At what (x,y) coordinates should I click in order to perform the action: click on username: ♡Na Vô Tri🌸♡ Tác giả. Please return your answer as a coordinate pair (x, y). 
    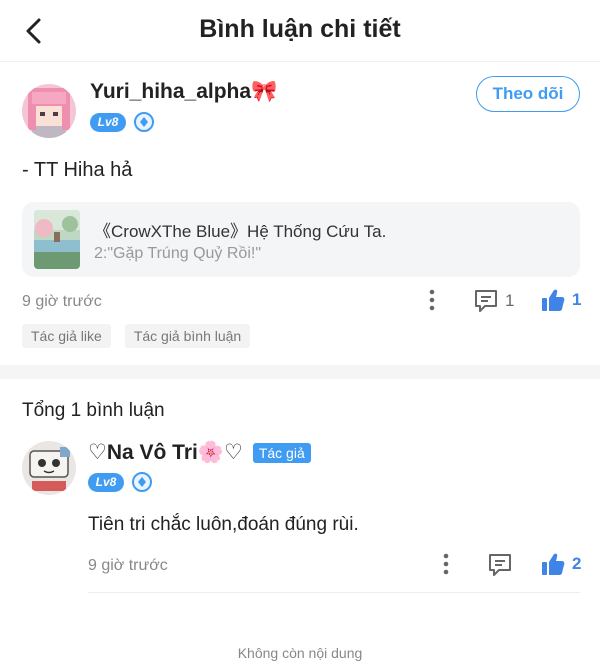
    Looking at the image, I should click on (199, 452).